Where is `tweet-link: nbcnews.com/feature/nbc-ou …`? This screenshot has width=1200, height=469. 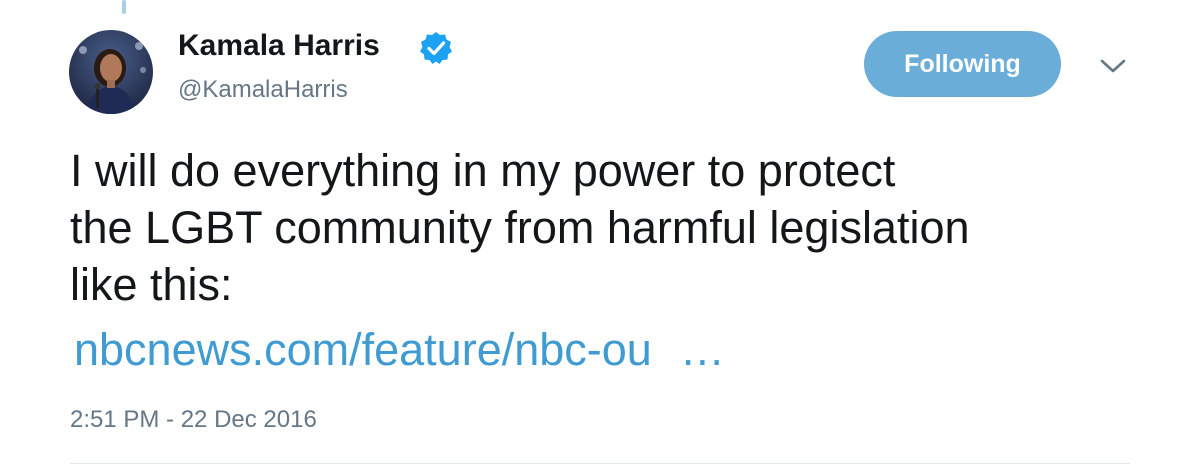 tweet-link: nbcnews.com/feature/nbc-ou … is located at coordinates (399, 349).